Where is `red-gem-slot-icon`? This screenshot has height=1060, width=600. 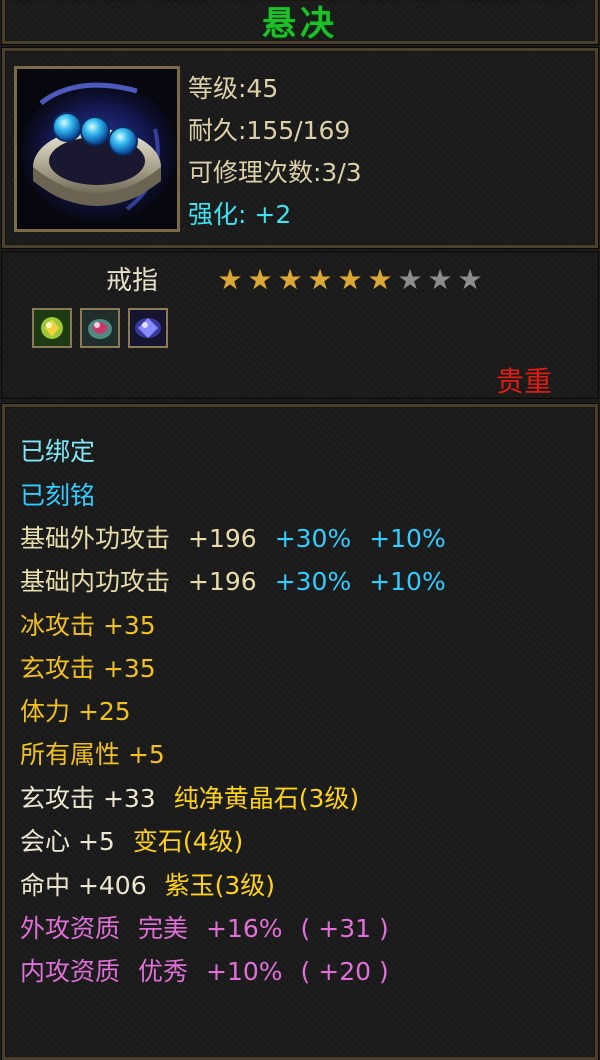
red-gem-slot-icon is located at coordinates (100, 328).